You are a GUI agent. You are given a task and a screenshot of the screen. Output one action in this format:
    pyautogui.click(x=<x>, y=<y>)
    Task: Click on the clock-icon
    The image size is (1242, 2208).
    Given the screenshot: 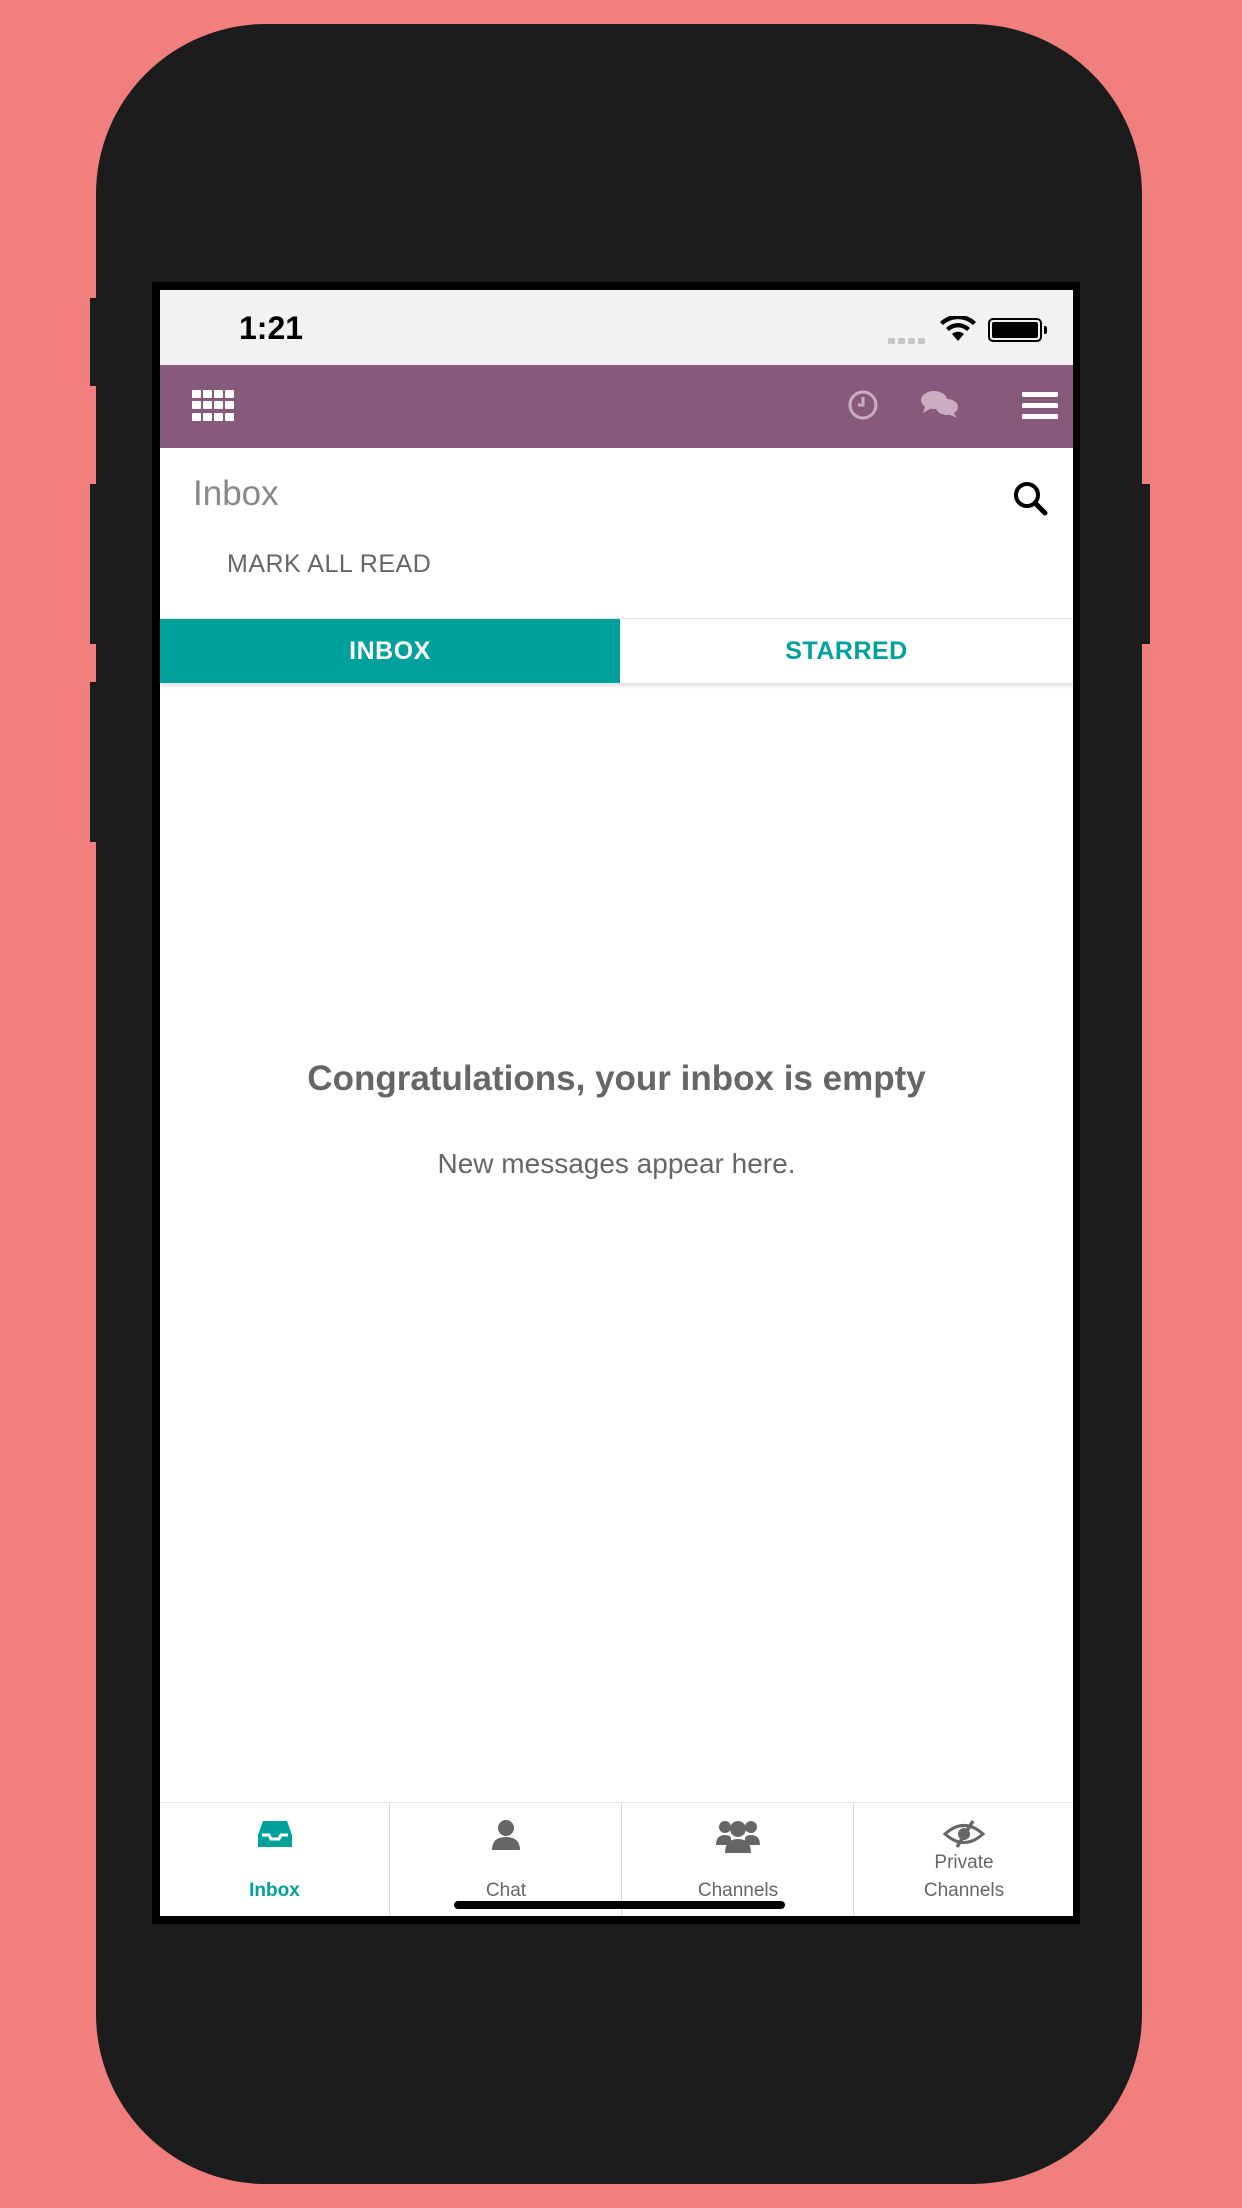 What is the action you would take?
    pyautogui.click(x=863, y=407)
    